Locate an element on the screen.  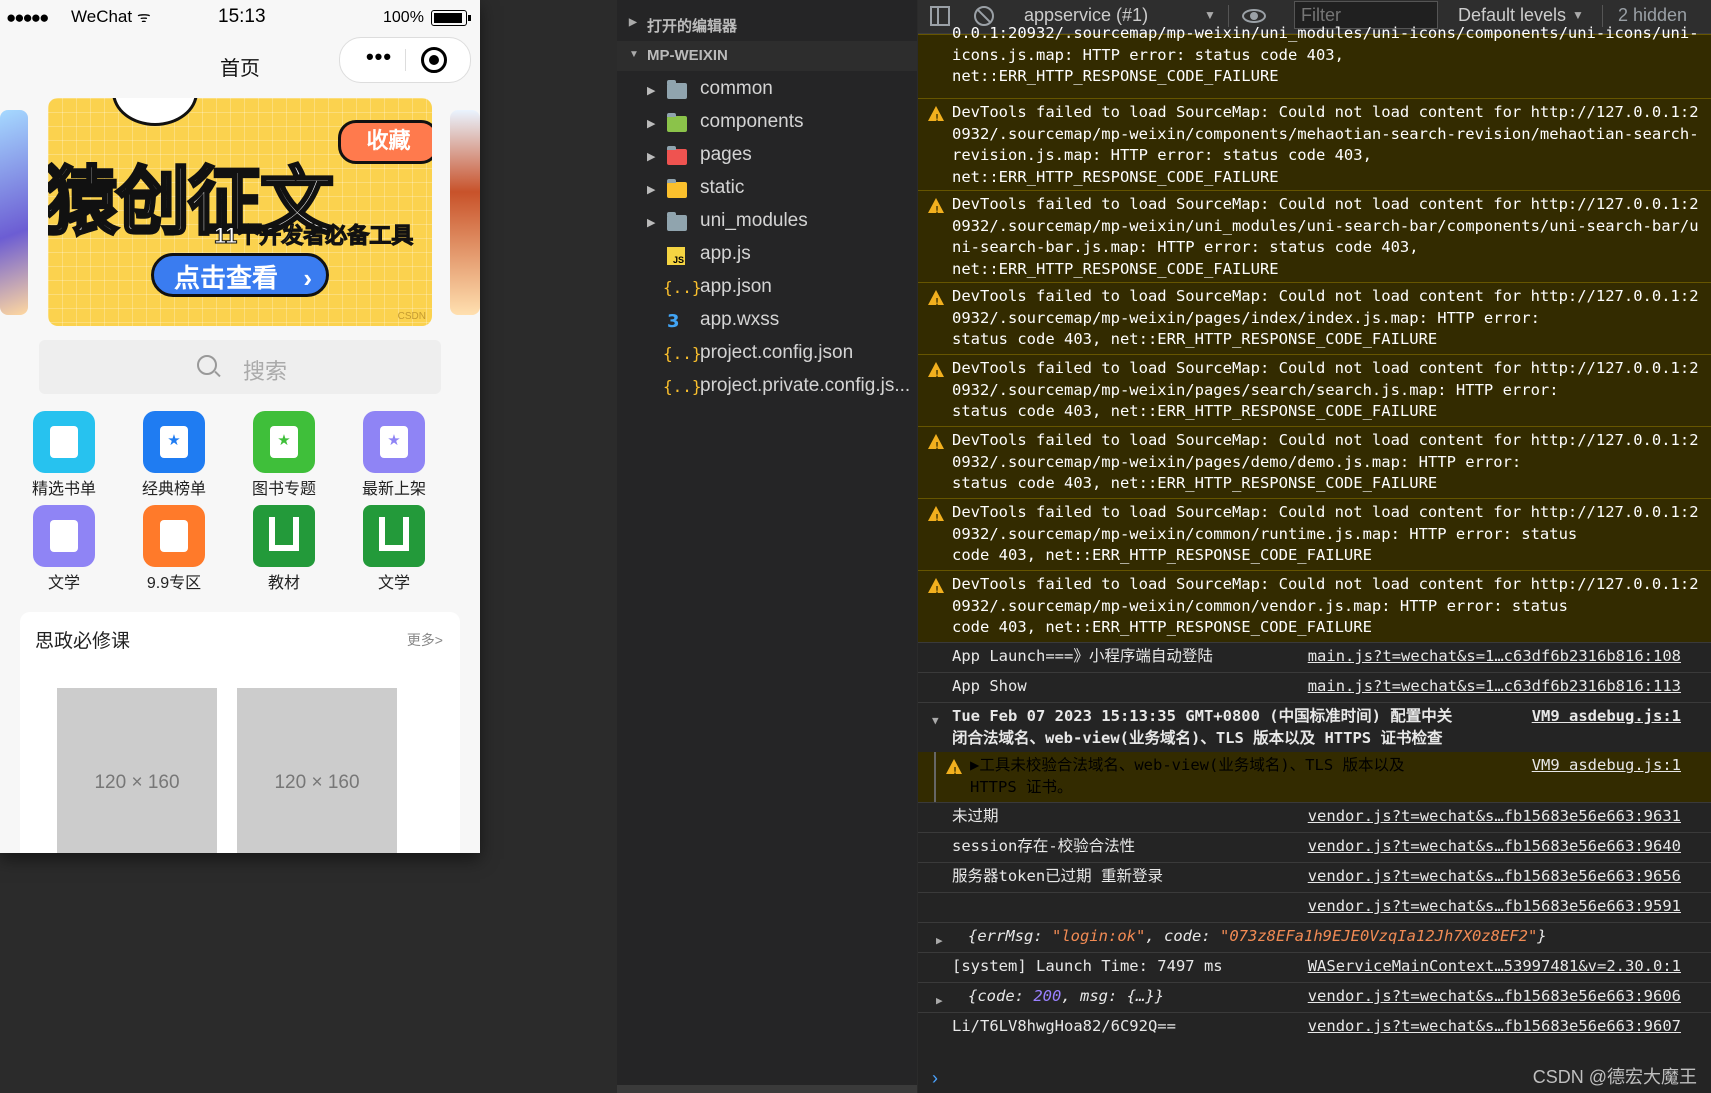
source-link: main.js?t=wechat&s=1…c63df6b2316b816:108 is located at coordinates (1494, 657).